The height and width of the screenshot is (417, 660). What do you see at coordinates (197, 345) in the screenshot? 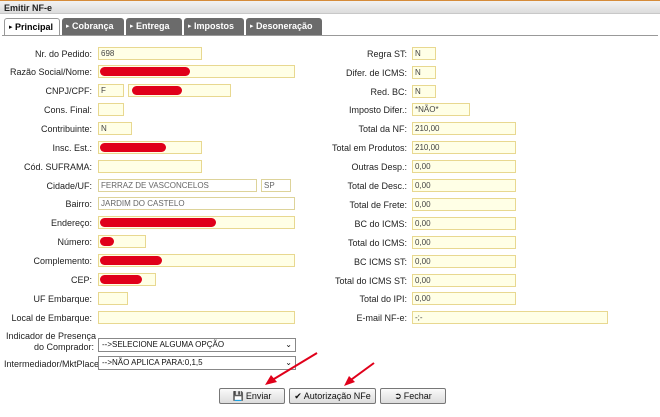
I see `indicador-presenca-select: -->SELECIONE ALGUMA OPÇÃO ⌄` at bounding box center [197, 345].